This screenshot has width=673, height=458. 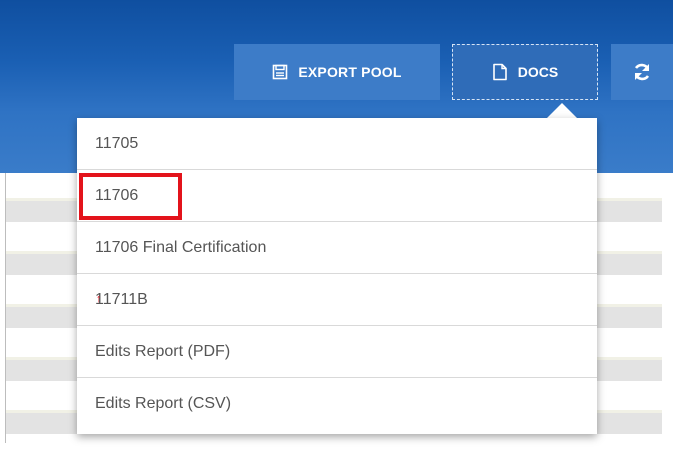 What do you see at coordinates (280, 72) in the screenshot?
I see `save-icon` at bounding box center [280, 72].